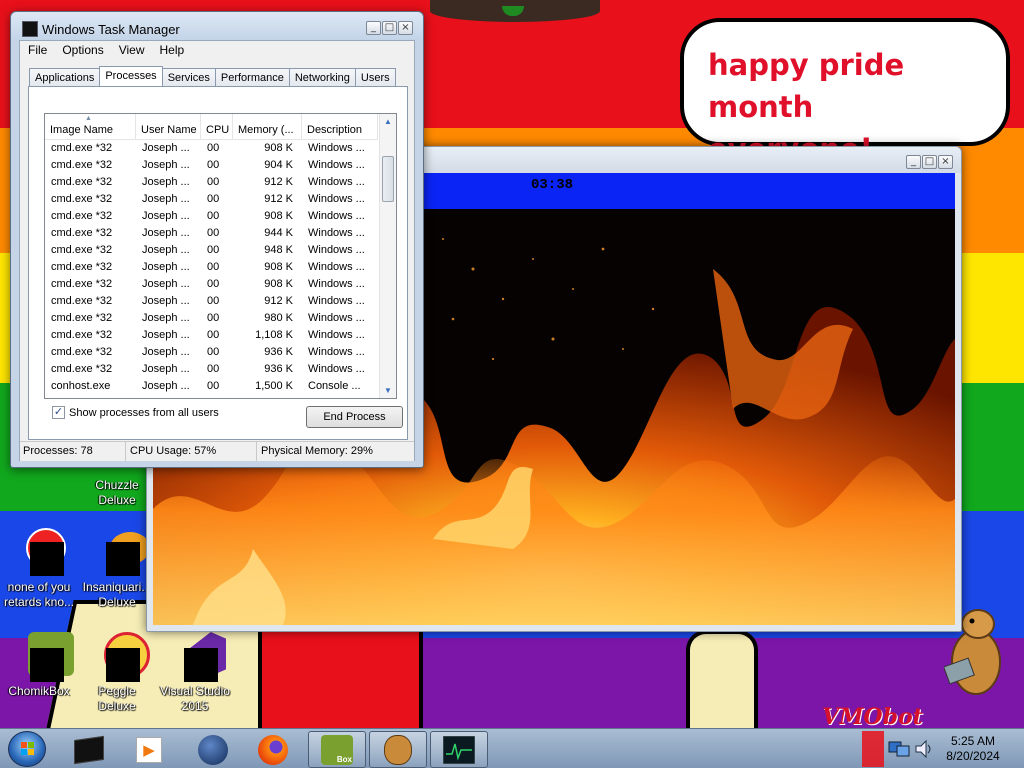 The image size is (1024, 768). Describe the element at coordinates (121, 553) in the screenshot. I see `insaniquarium-icon` at that location.